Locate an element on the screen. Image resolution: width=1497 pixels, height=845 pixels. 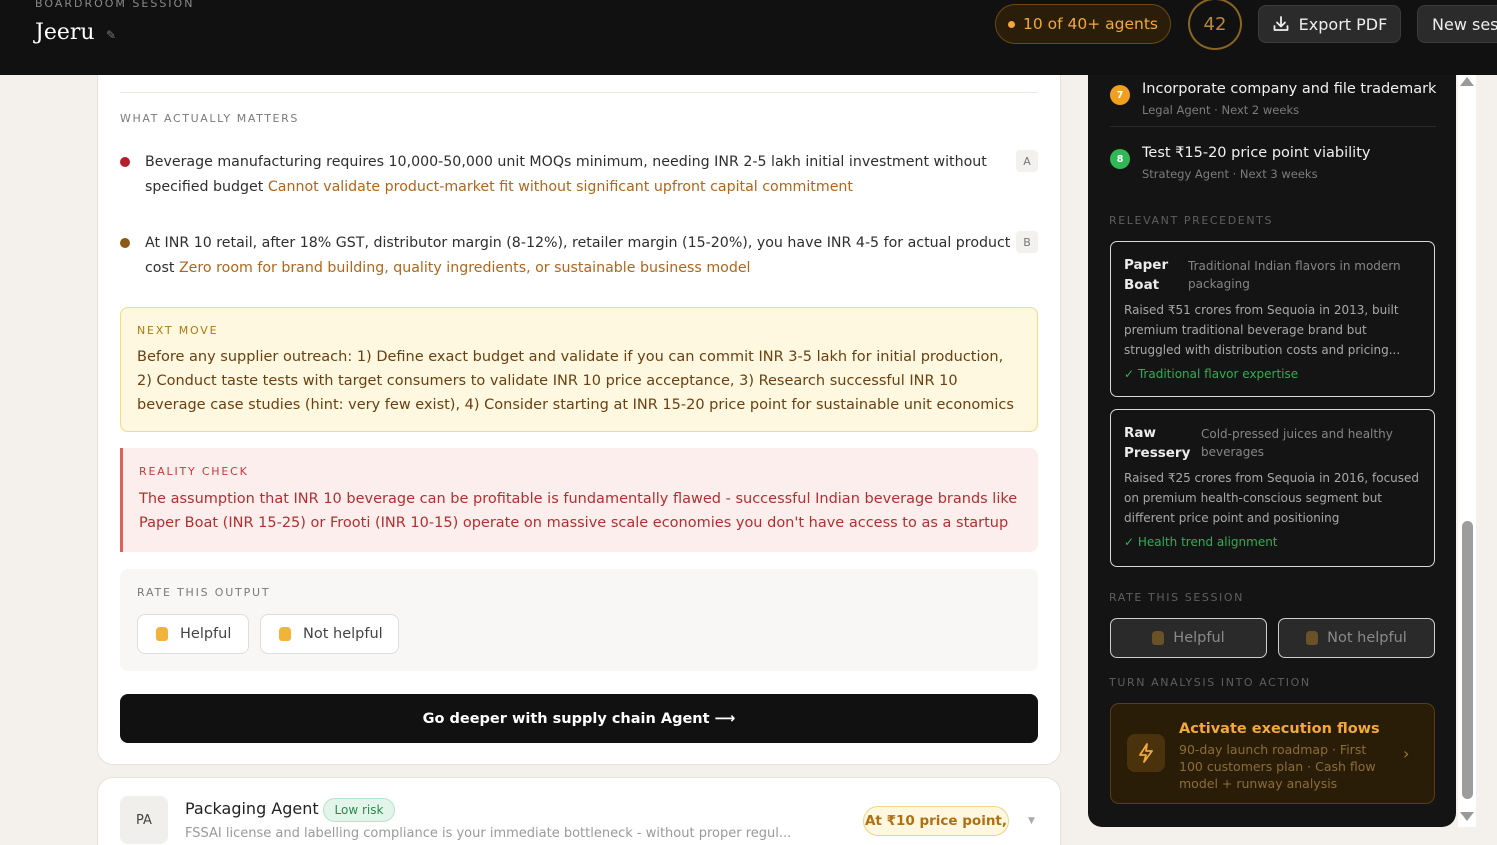
export-pdf-button: Export PDF is located at coordinates (1329, 24).